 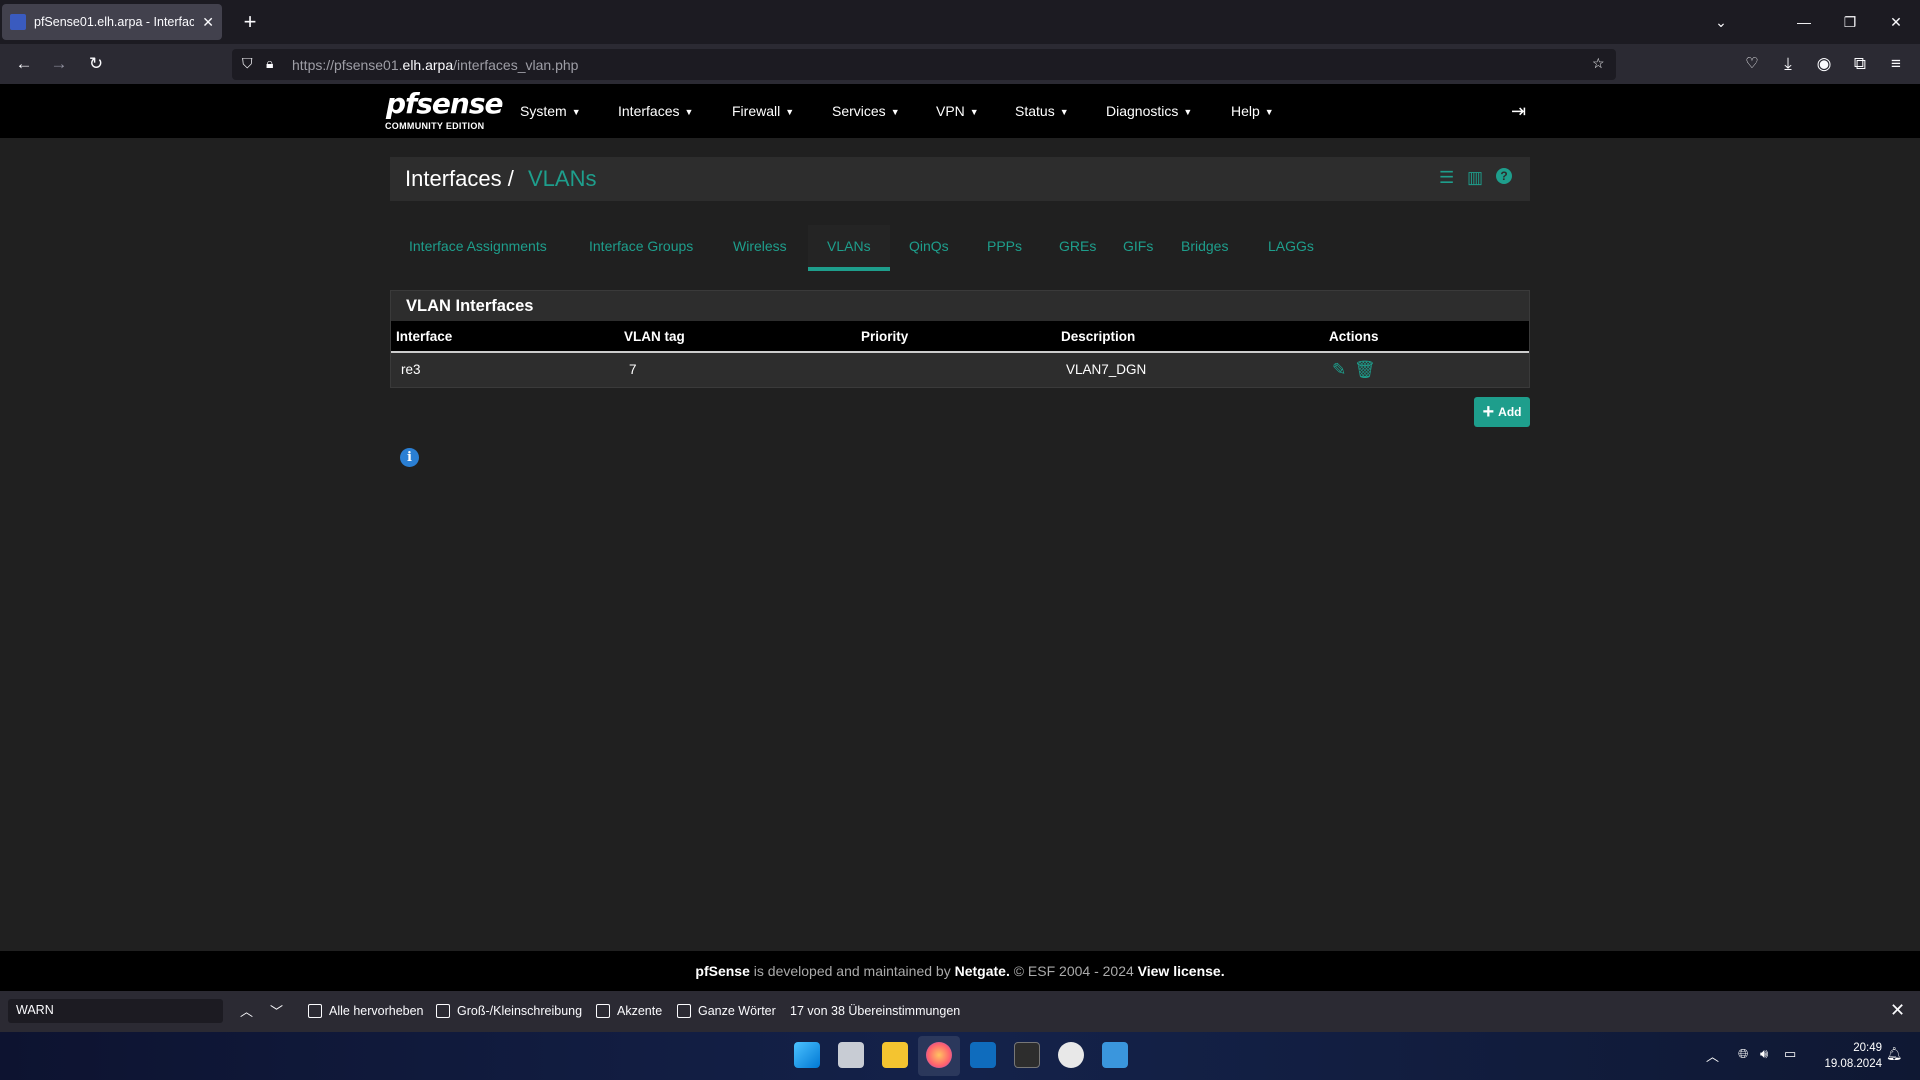 What do you see at coordinates (1149, 111) in the screenshot?
I see `menu-diagnostics: Diagnostics ▼` at bounding box center [1149, 111].